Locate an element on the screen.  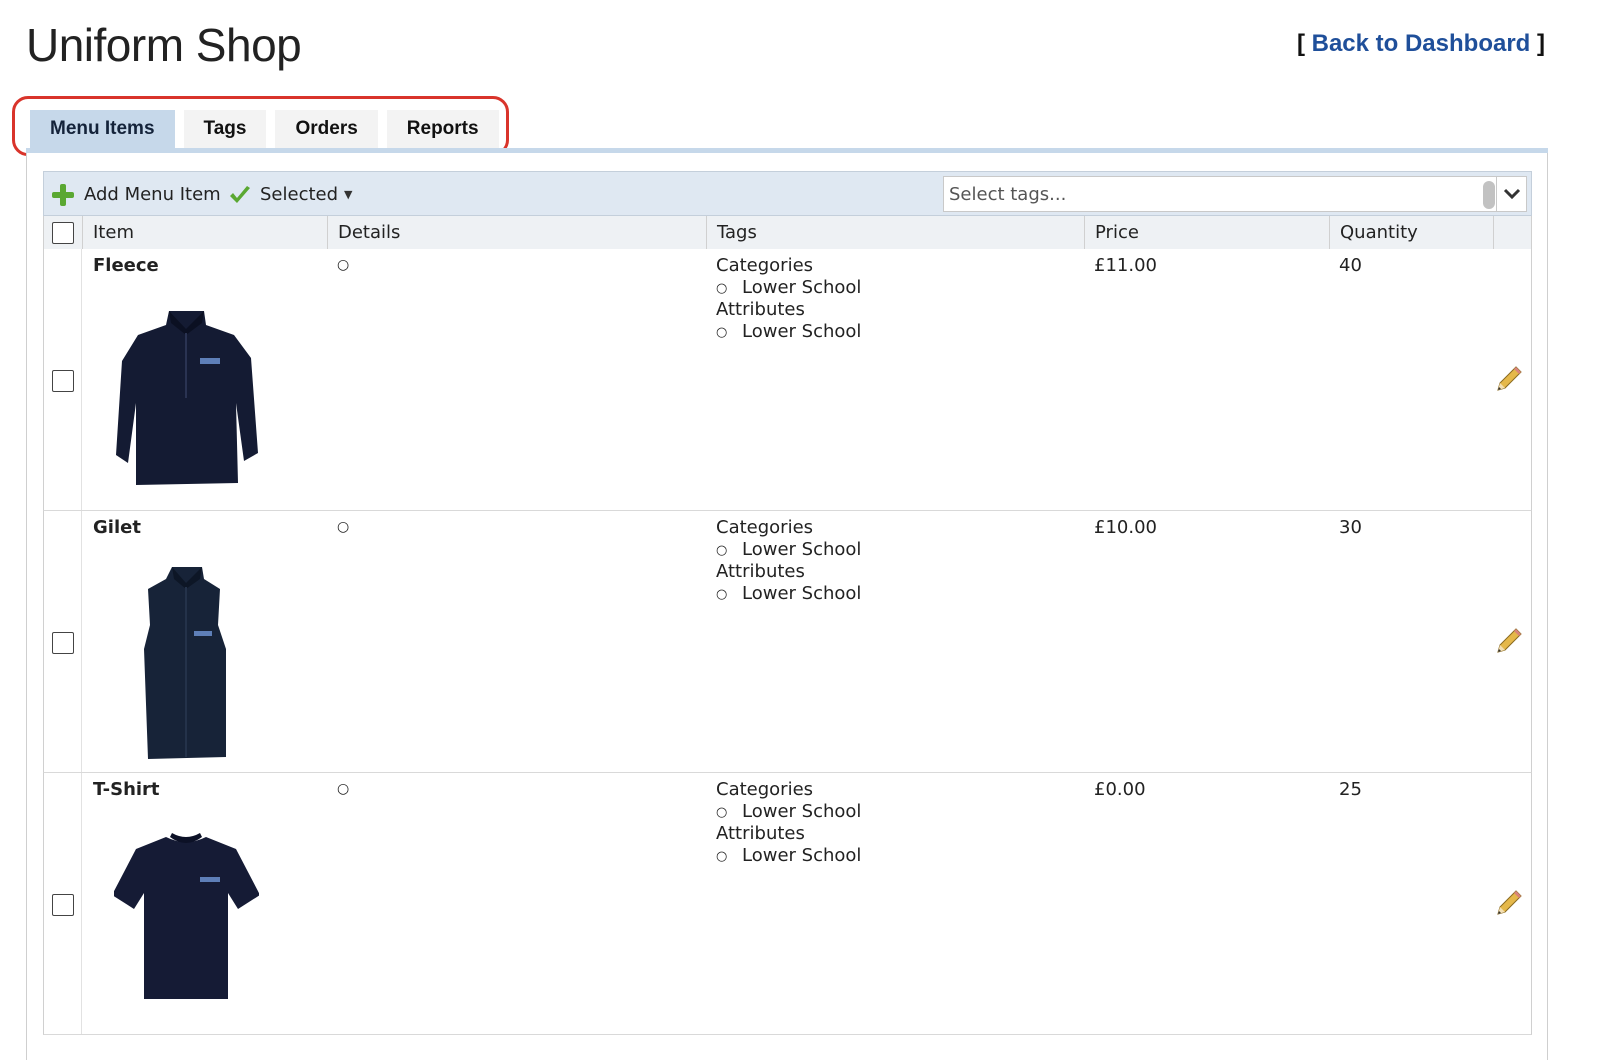
add-menu-item-button: Add Menu Item is located at coordinates (136, 194).